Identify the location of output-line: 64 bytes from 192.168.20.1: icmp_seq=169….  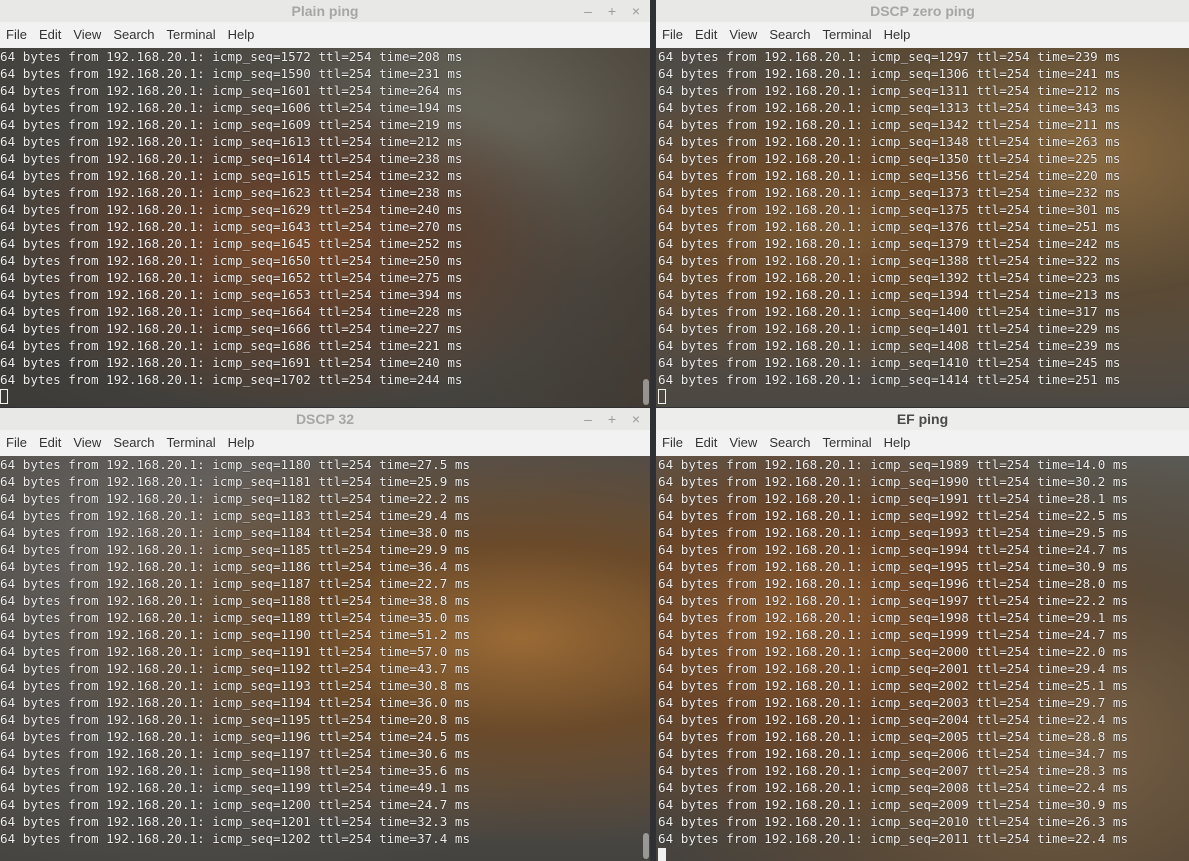
(231, 362).